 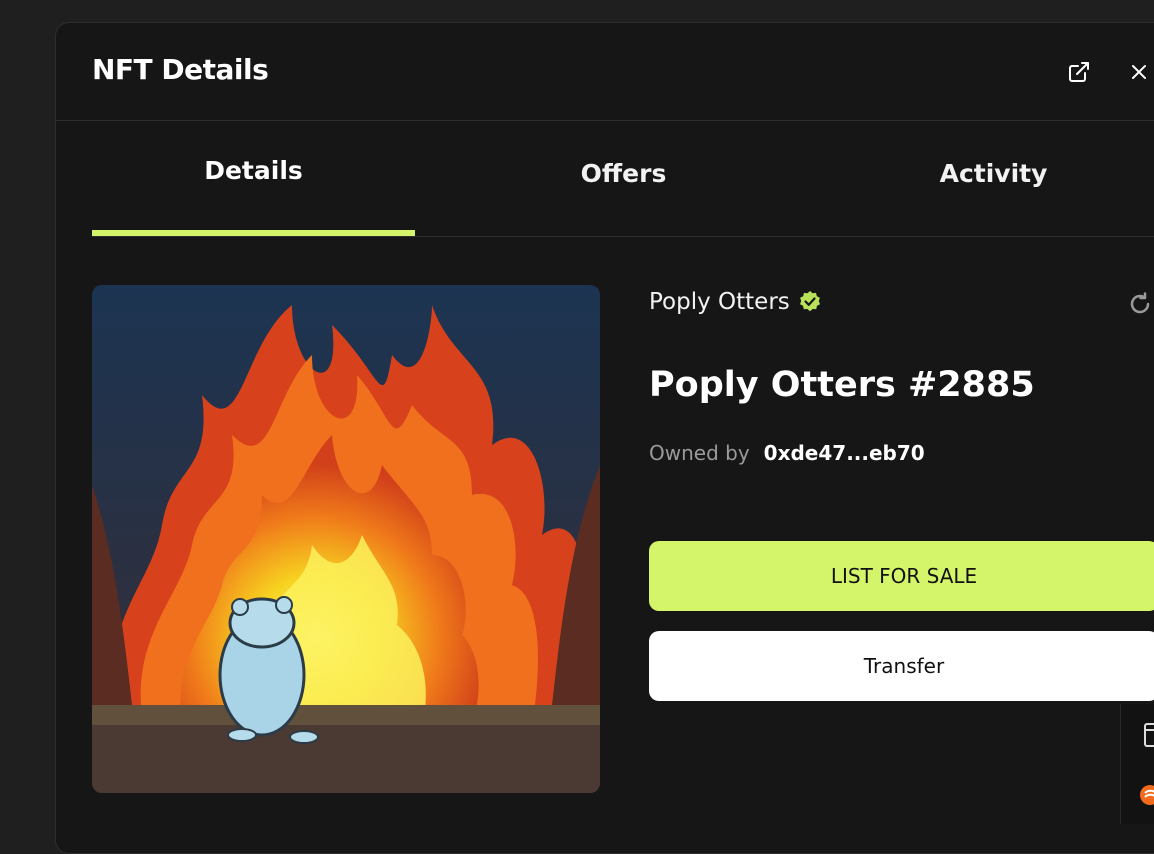 I want to click on nft-name: Poply Otters #2885, so click(x=842, y=385).